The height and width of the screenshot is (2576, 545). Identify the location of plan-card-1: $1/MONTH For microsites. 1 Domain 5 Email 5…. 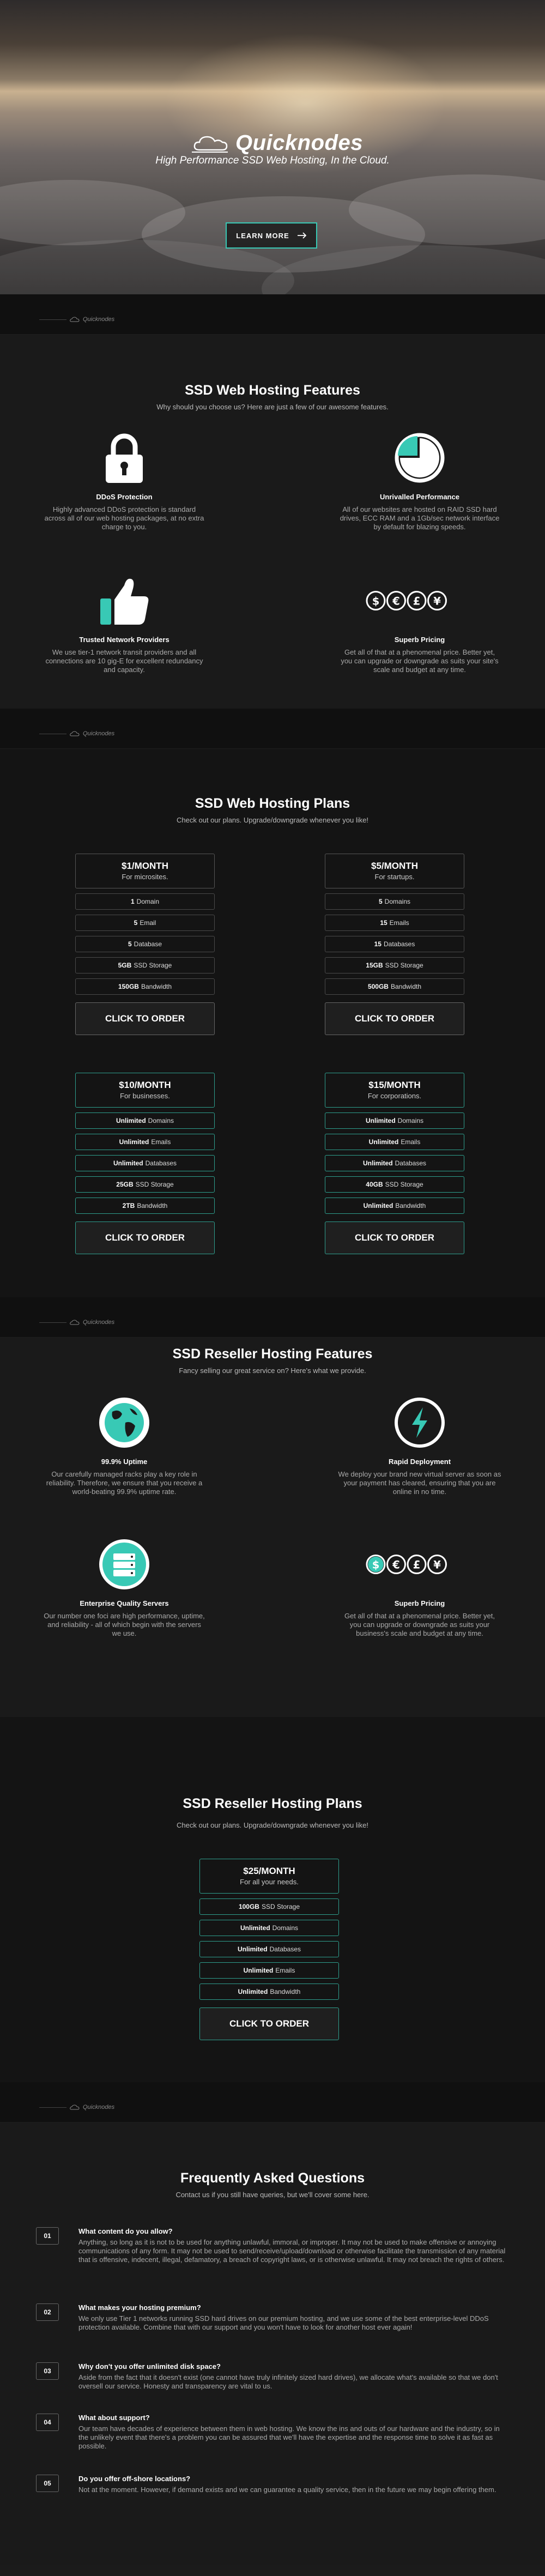
(145, 944).